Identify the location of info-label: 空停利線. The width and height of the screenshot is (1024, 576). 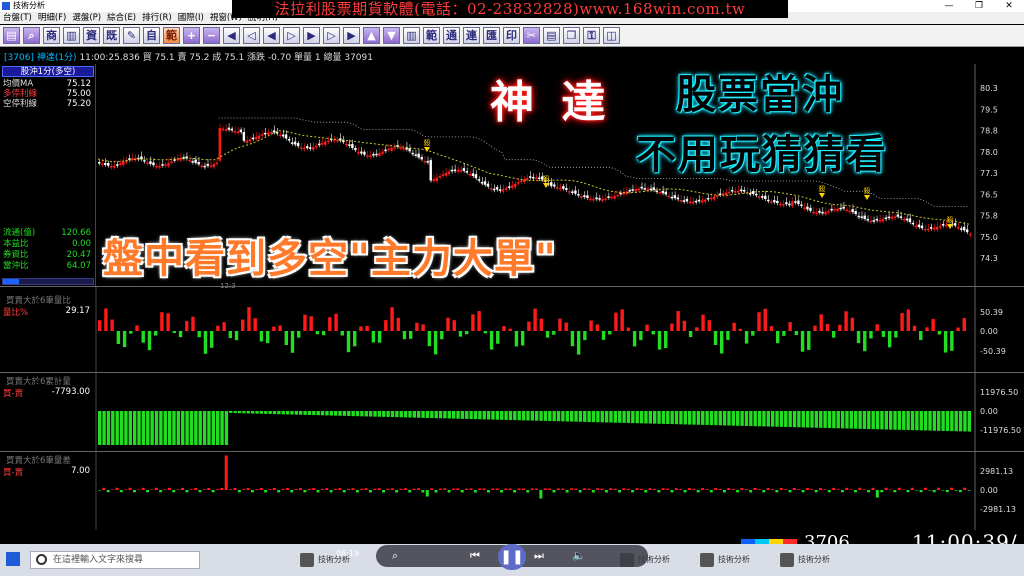
(20, 104).